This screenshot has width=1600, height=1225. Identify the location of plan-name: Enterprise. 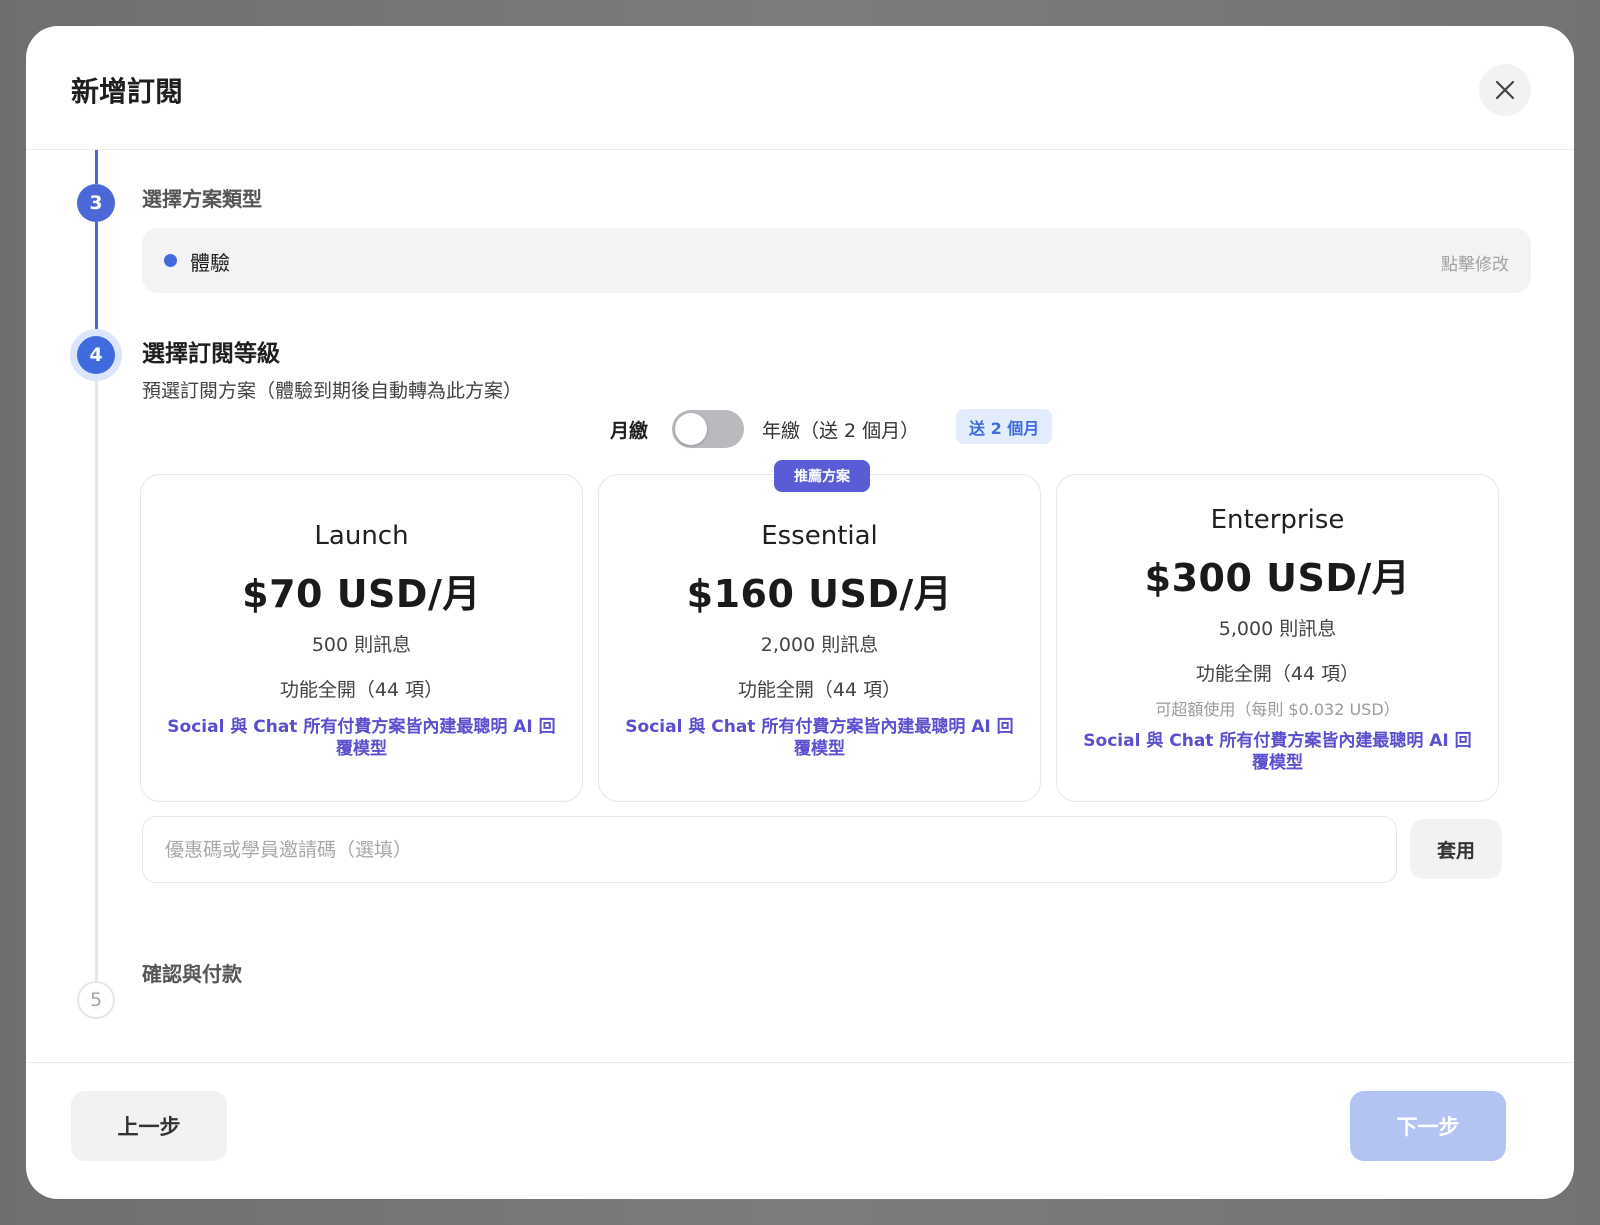
(1277, 520).